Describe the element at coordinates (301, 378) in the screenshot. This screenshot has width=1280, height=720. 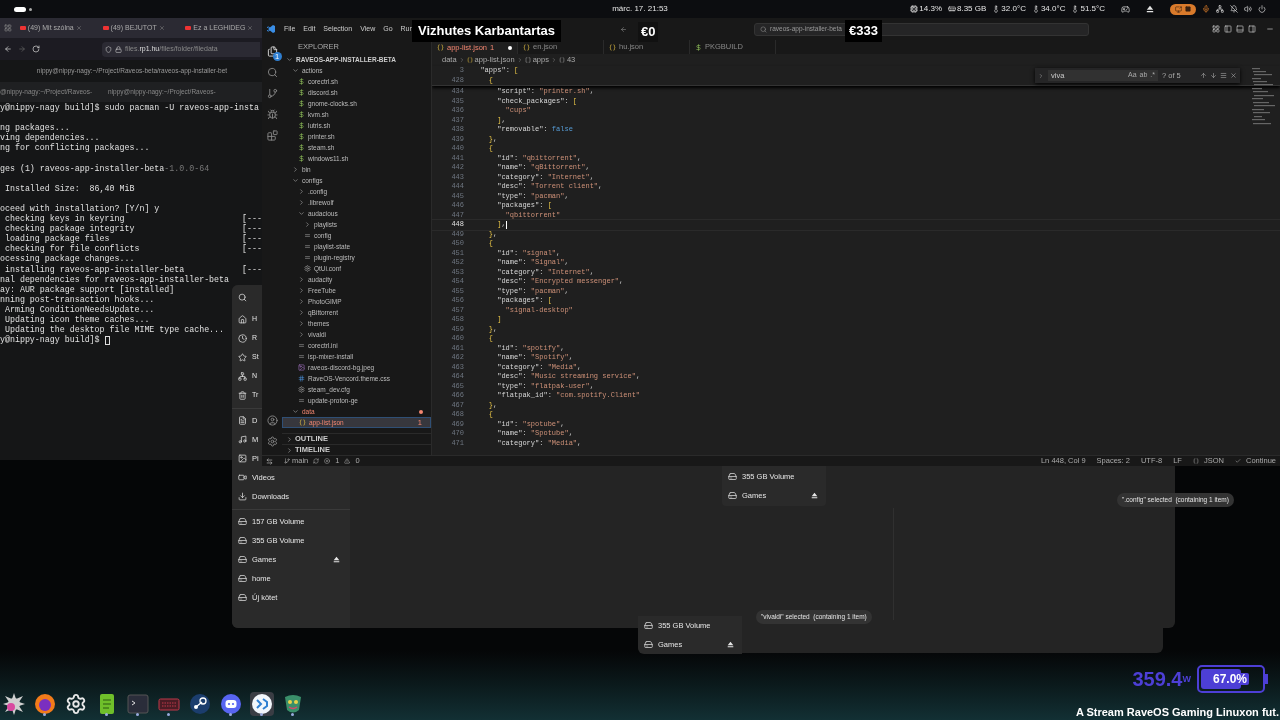
I see `hash-icon` at that location.